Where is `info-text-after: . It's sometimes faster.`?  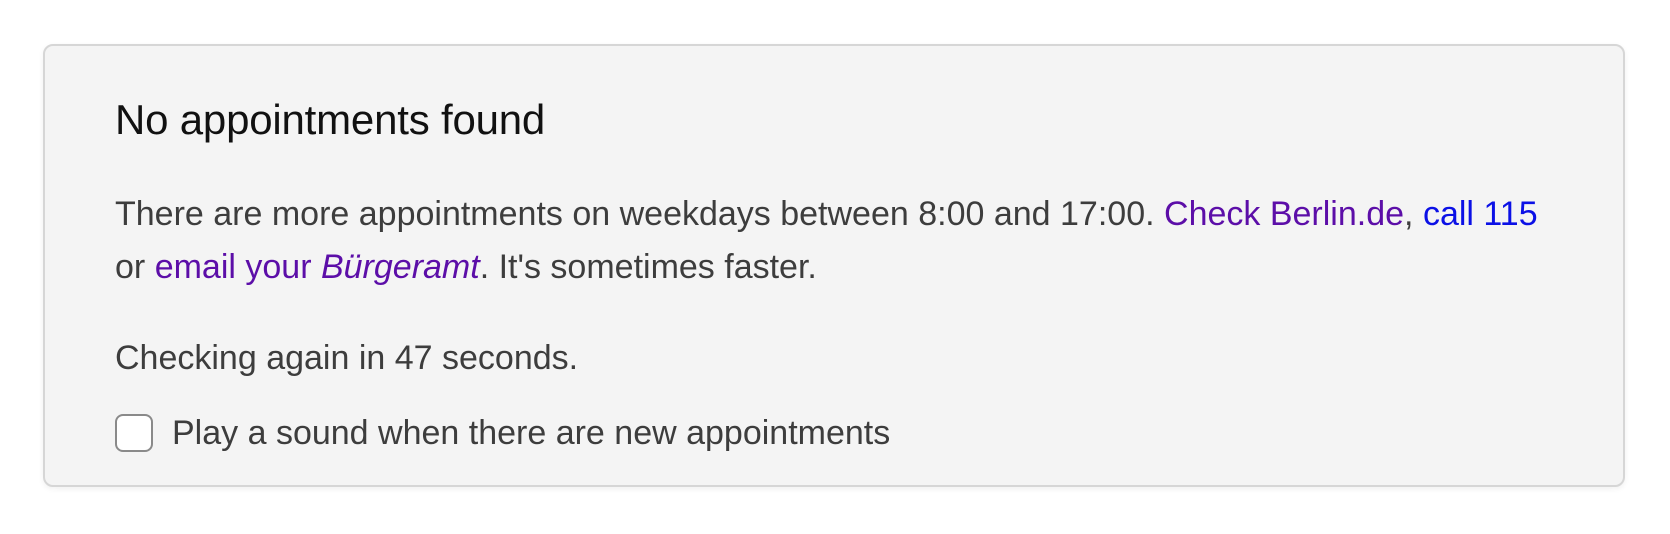
info-text-after: . It's sometimes faster. is located at coordinates (648, 267).